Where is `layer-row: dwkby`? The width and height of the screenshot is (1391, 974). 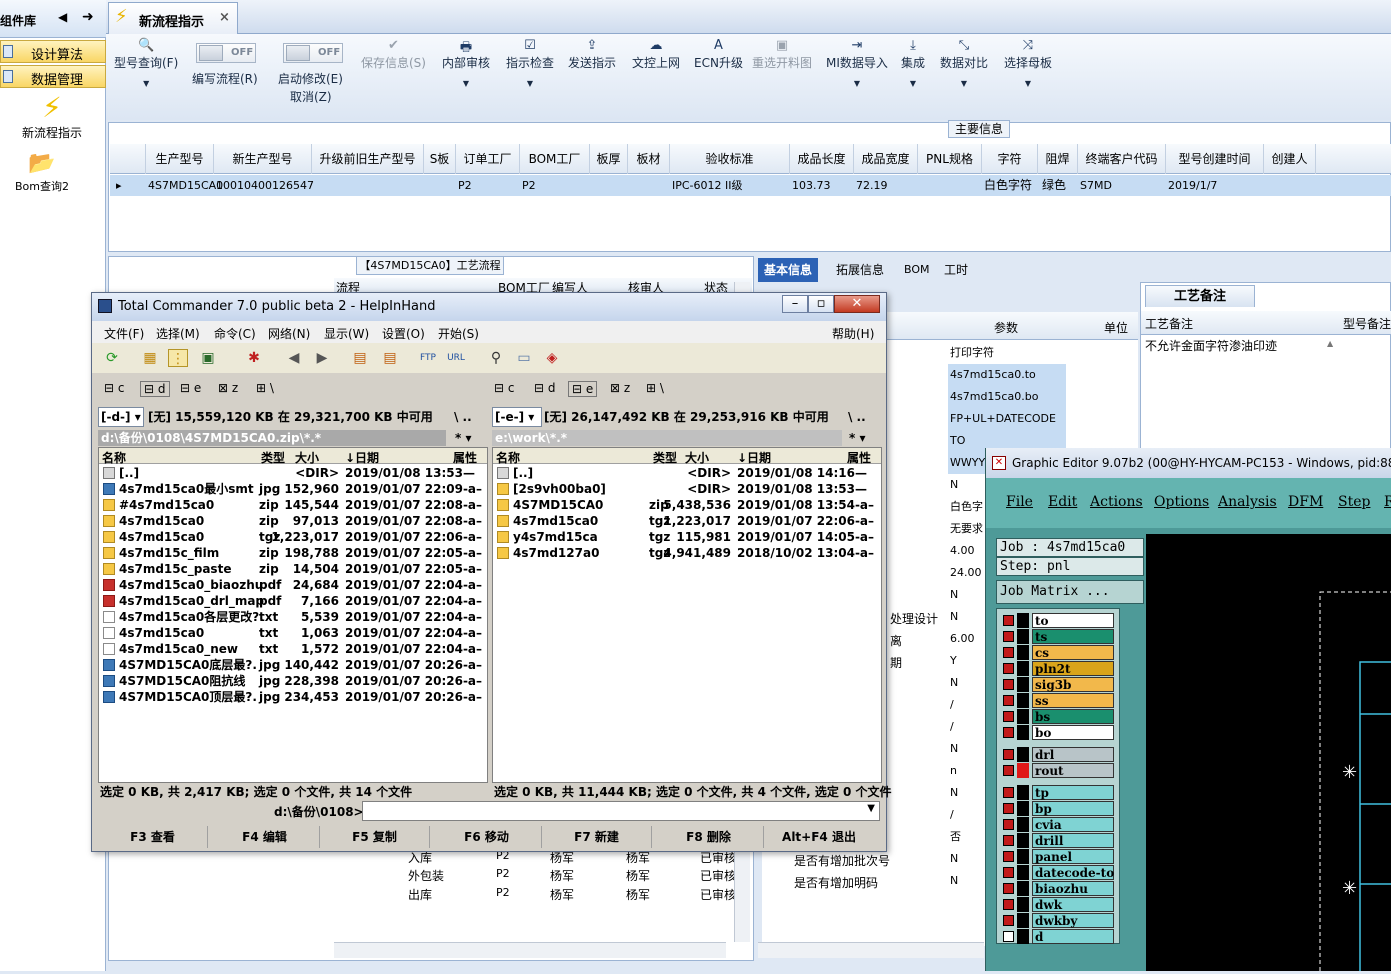
layer-row: dwkby is located at coordinates (1060, 920).